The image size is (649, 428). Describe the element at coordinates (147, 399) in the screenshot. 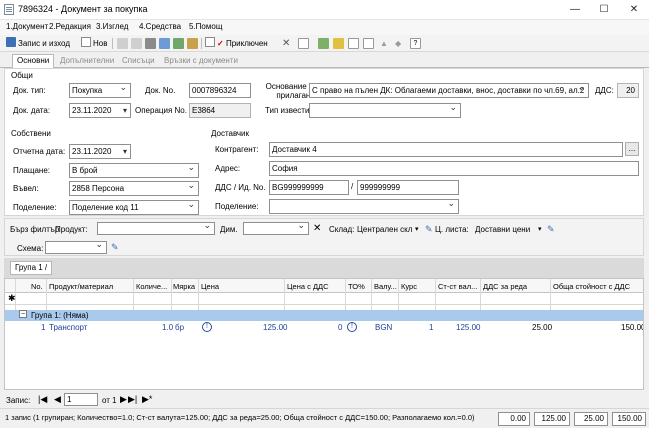

I see `new-record-icon: ▶*` at that location.